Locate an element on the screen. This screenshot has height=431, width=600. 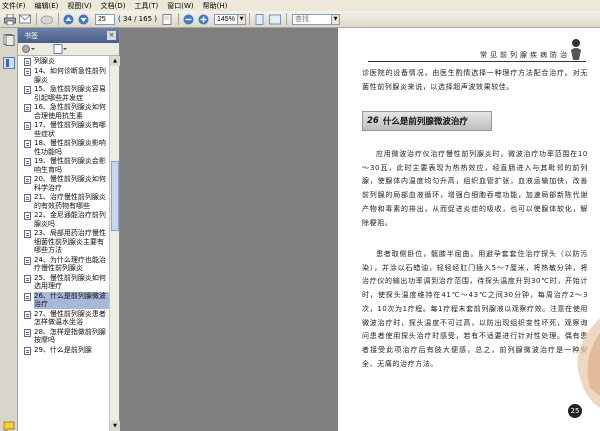
bookmark-item: 28、怎样是指做前列腺按摩吗 is located at coordinates (67, 336).